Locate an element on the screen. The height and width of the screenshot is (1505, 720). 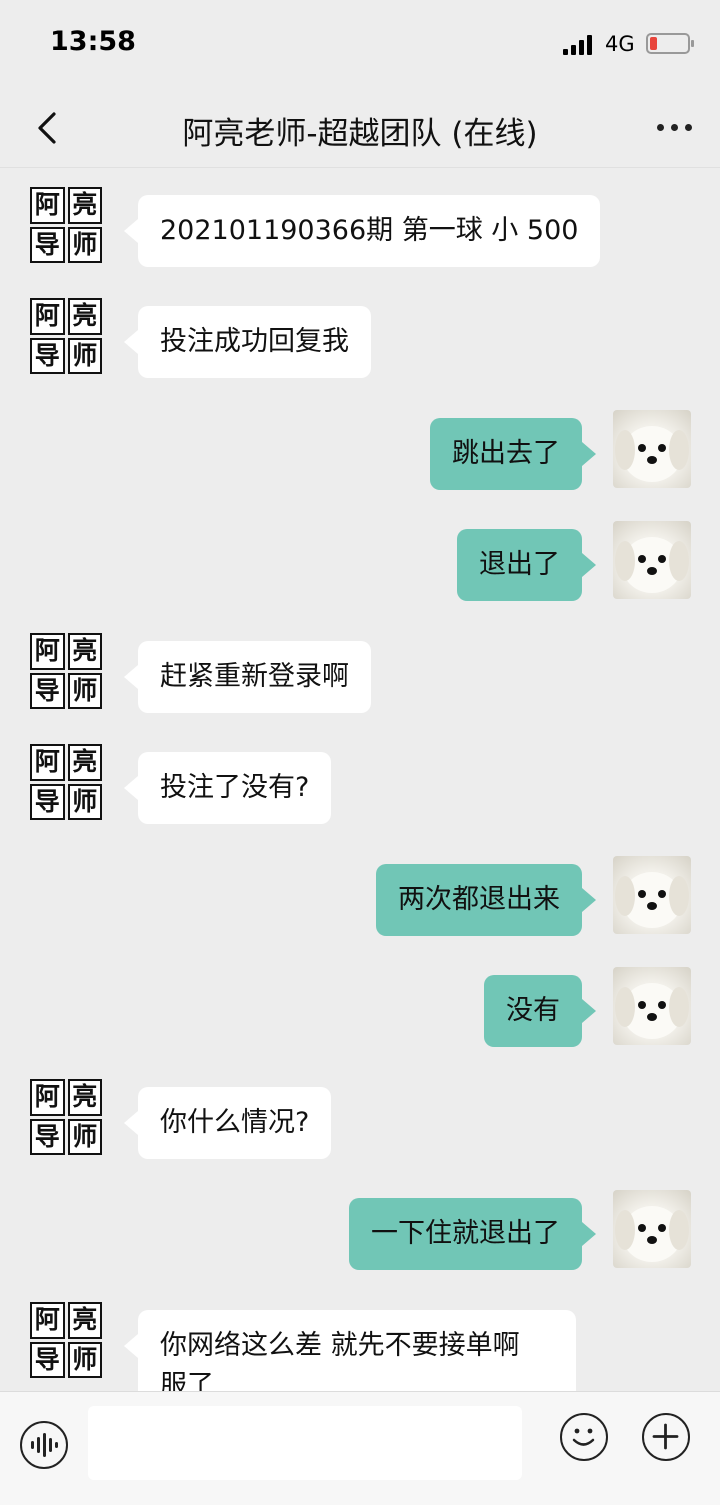
signal-icon is located at coordinates (578, 45).